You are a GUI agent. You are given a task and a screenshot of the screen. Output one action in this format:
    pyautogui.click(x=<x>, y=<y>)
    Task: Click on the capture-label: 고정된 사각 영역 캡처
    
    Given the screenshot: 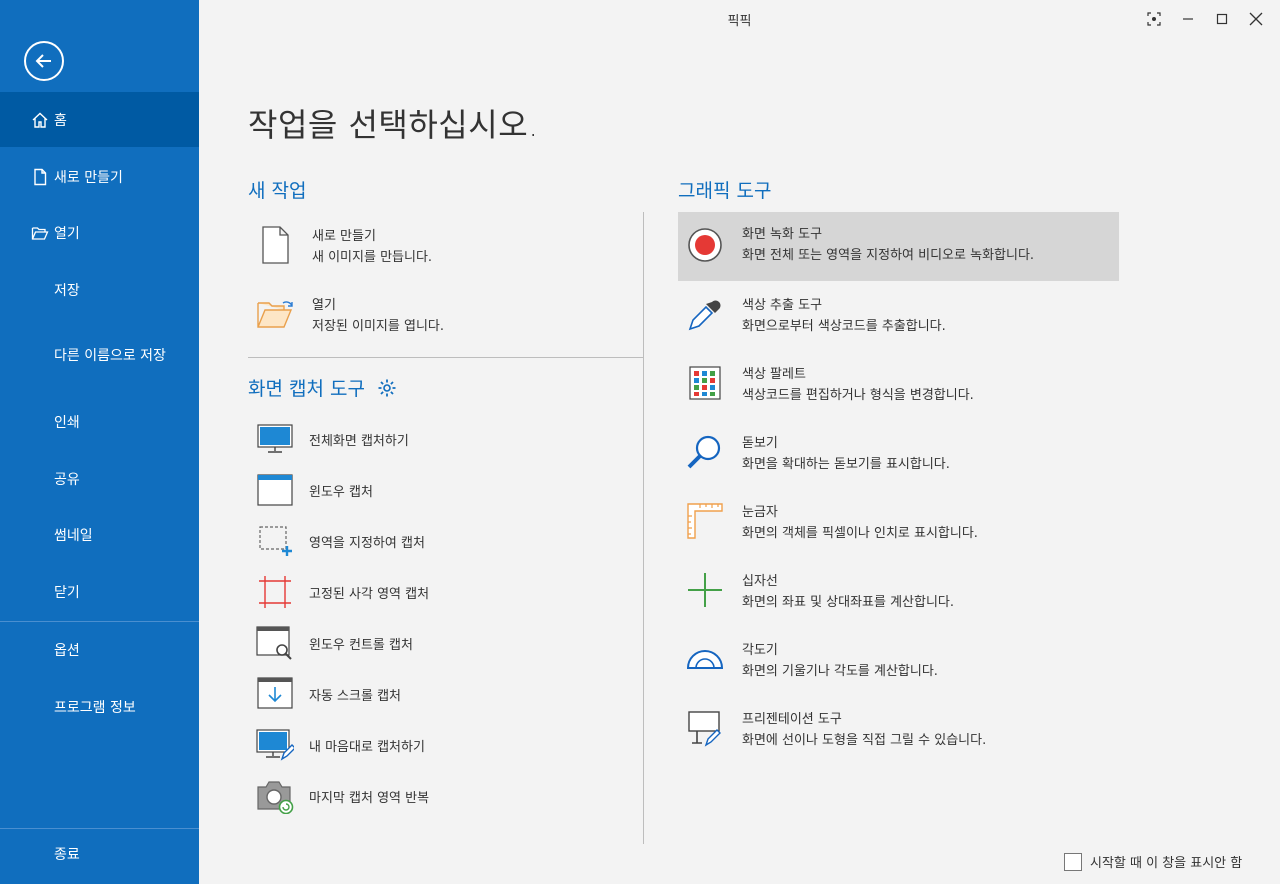 What is the action you would take?
    pyautogui.click(x=369, y=594)
    